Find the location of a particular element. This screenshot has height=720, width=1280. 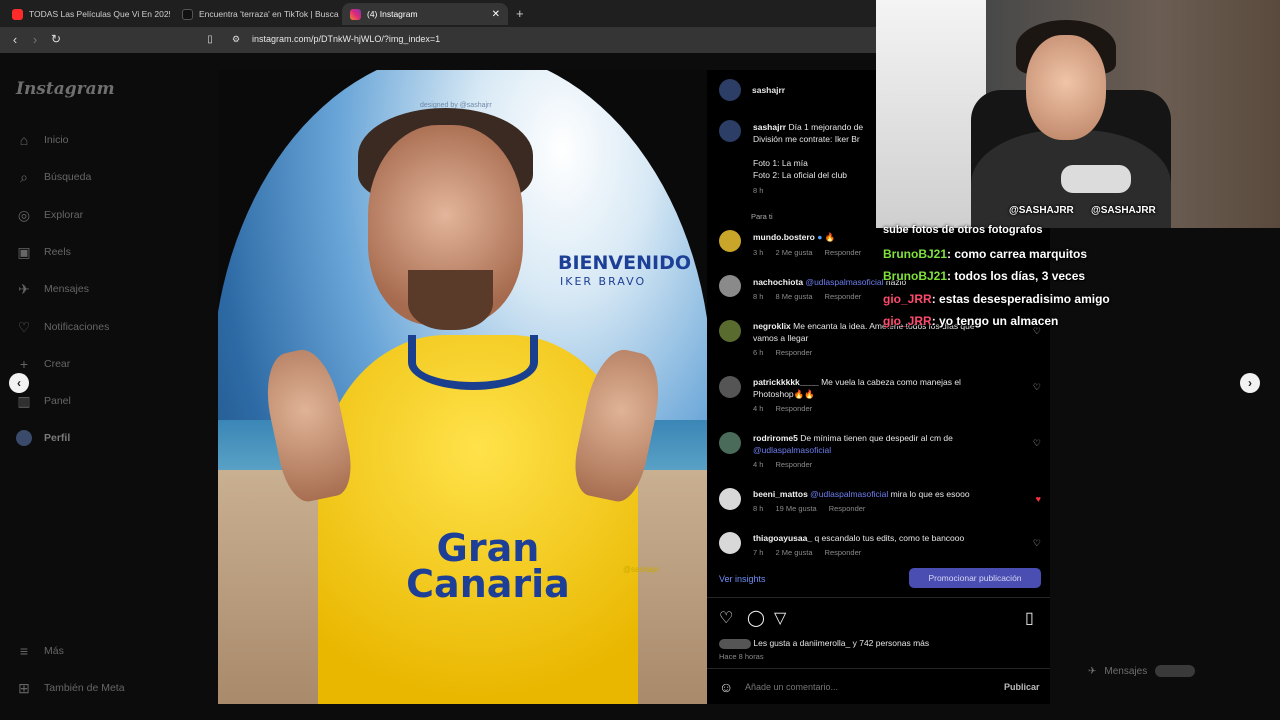

comment-username: negroklix is located at coordinates (772, 326).